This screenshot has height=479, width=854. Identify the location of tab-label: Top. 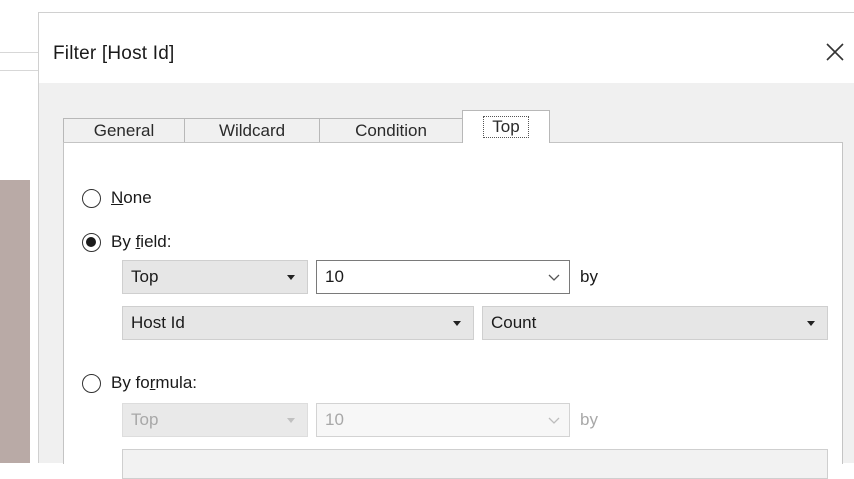
(506, 127).